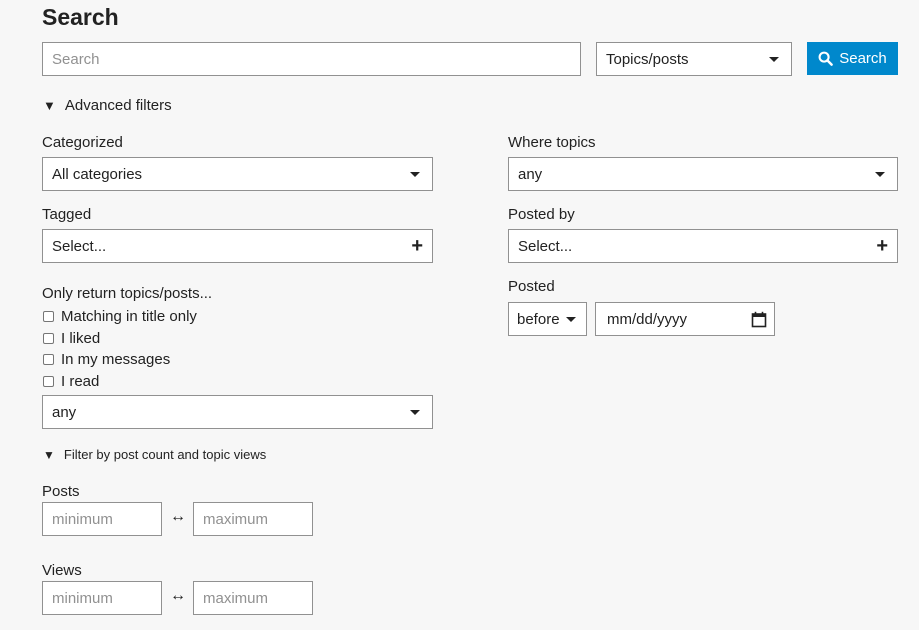 This screenshot has width=919, height=630. Describe the element at coordinates (694, 59) in the screenshot. I see `search-type-select: Topics/posts` at that location.